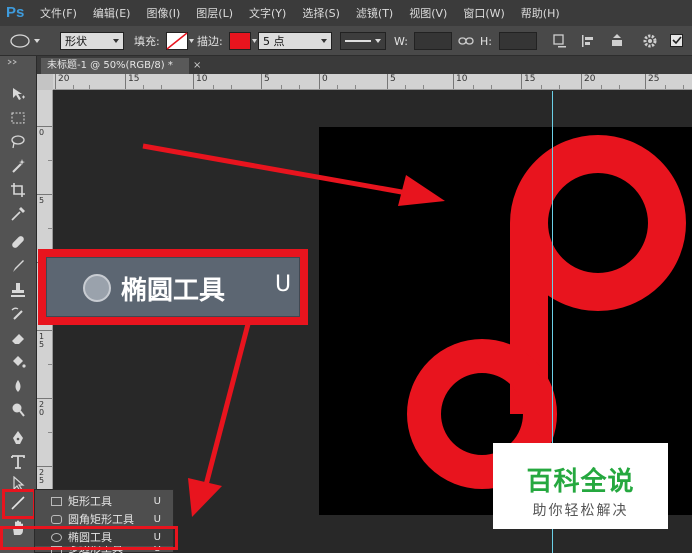 This screenshot has width=692, height=553. I want to click on lasso-tool, so click(18, 142).